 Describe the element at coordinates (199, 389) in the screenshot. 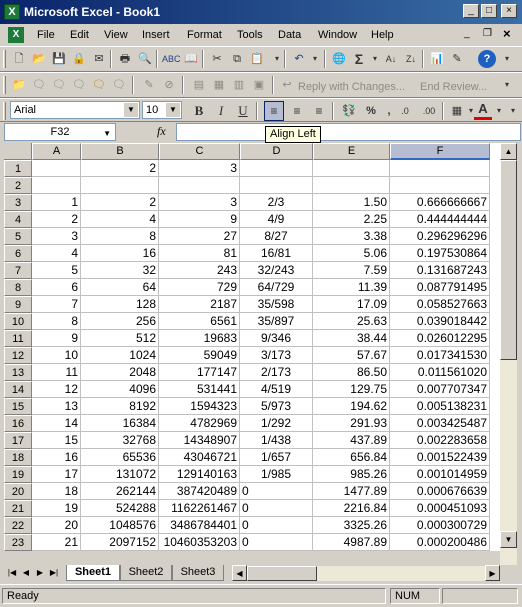

I see `cell: 531441` at that location.